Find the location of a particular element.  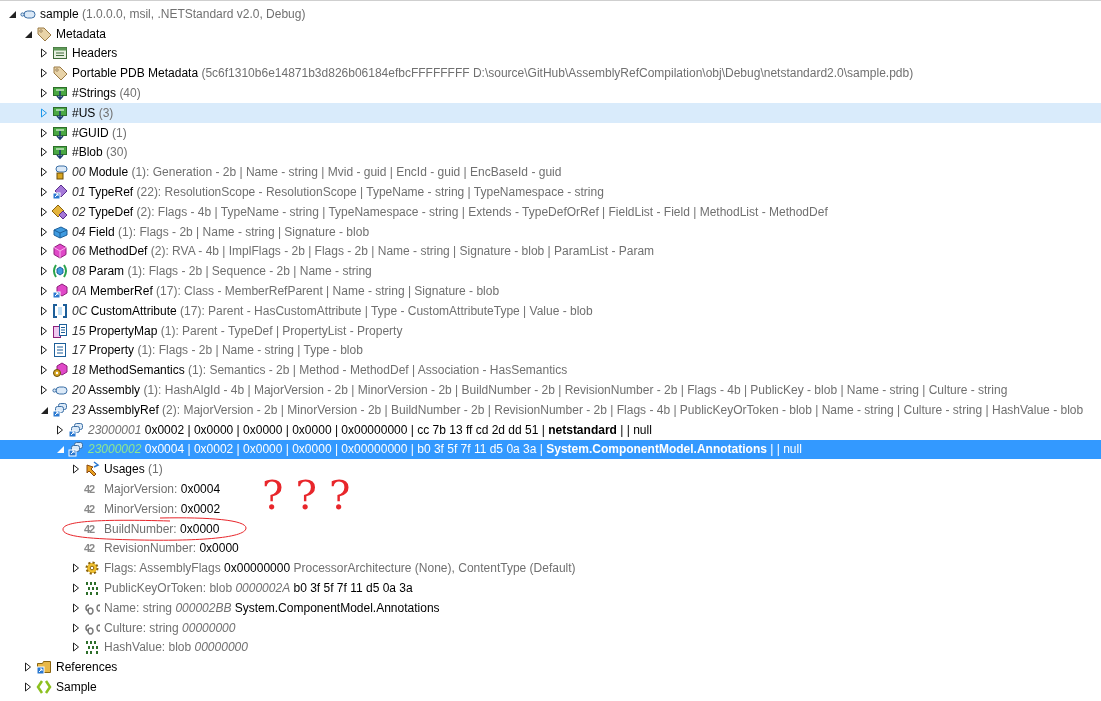

tree-row: Name: string 000002BB System.ComponentModel.Annotations is located at coordinates (222, 607).